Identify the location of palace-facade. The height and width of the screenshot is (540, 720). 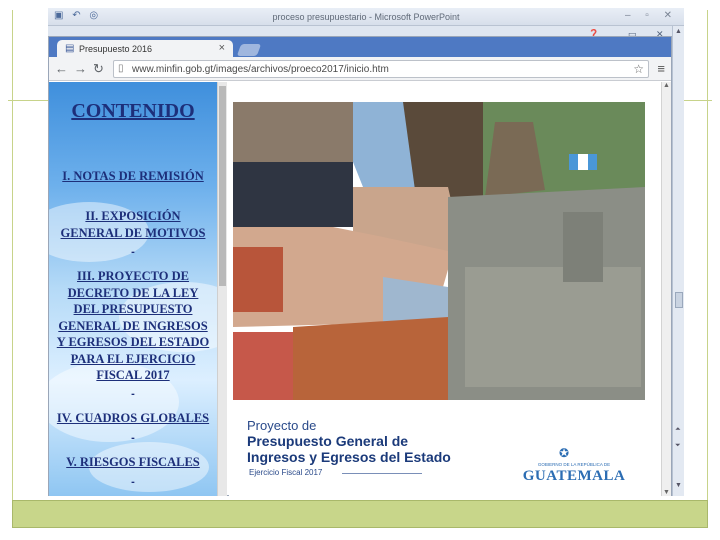
(553, 327).